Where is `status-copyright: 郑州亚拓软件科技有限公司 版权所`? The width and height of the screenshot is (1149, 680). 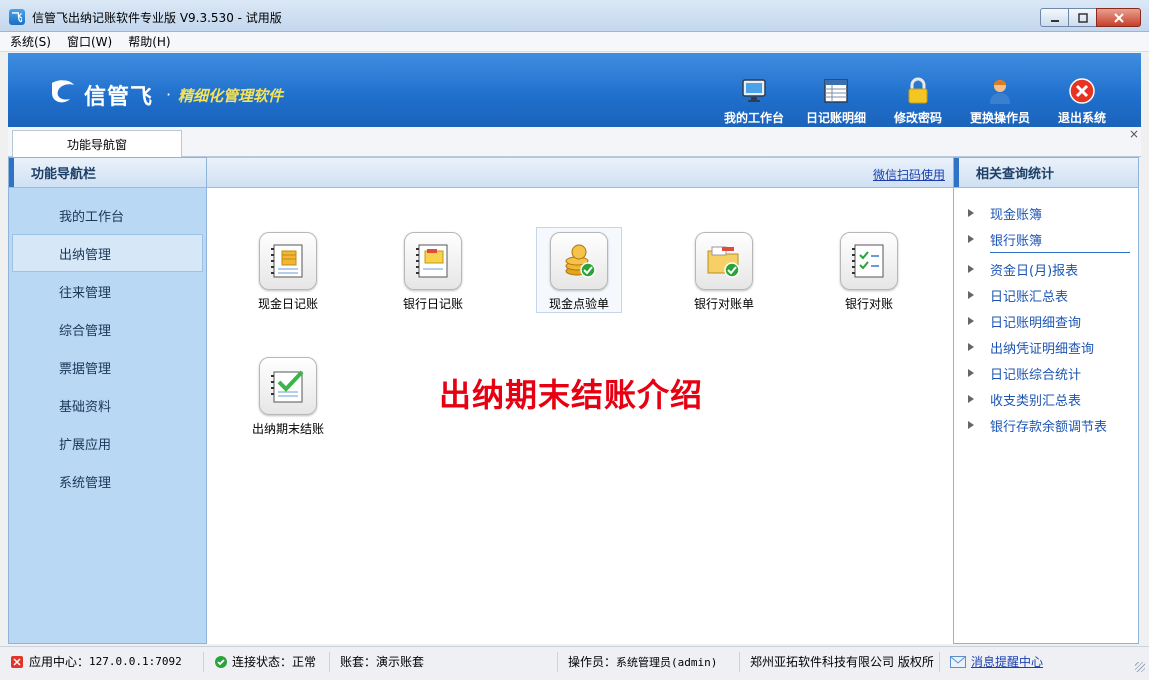 status-copyright: 郑州亚拓软件科技有限公司 版权所 is located at coordinates (840, 661).